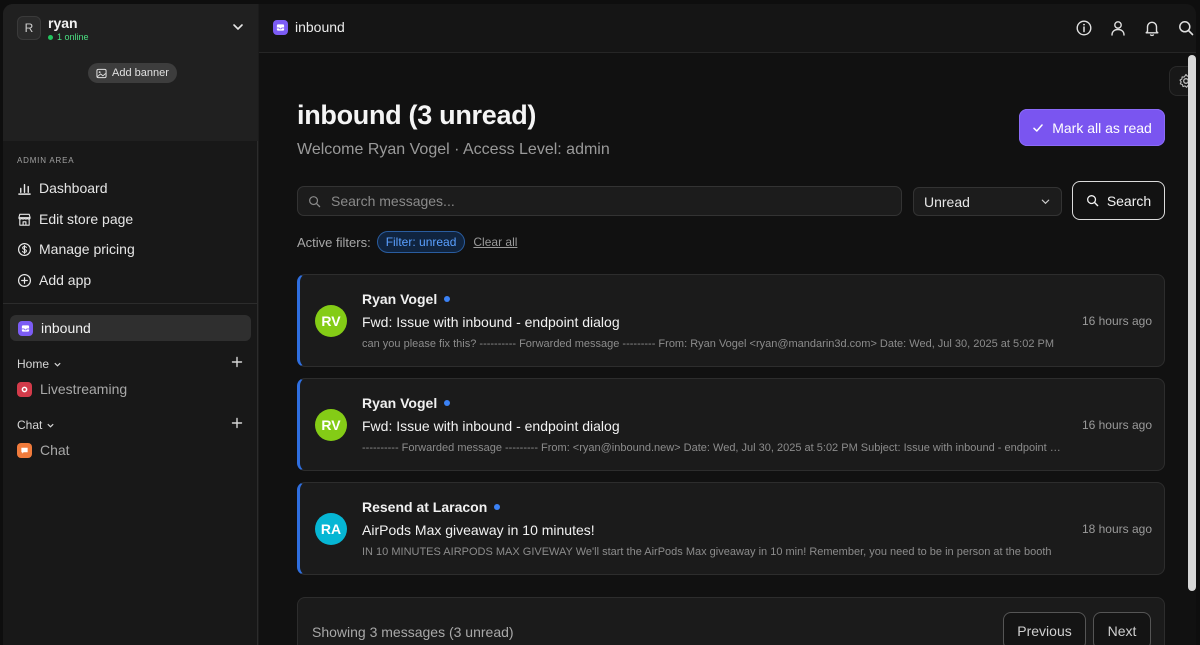  Describe the element at coordinates (130, 328) in the screenshot. I see `sidebar-item-inbound: inbound` at that location.